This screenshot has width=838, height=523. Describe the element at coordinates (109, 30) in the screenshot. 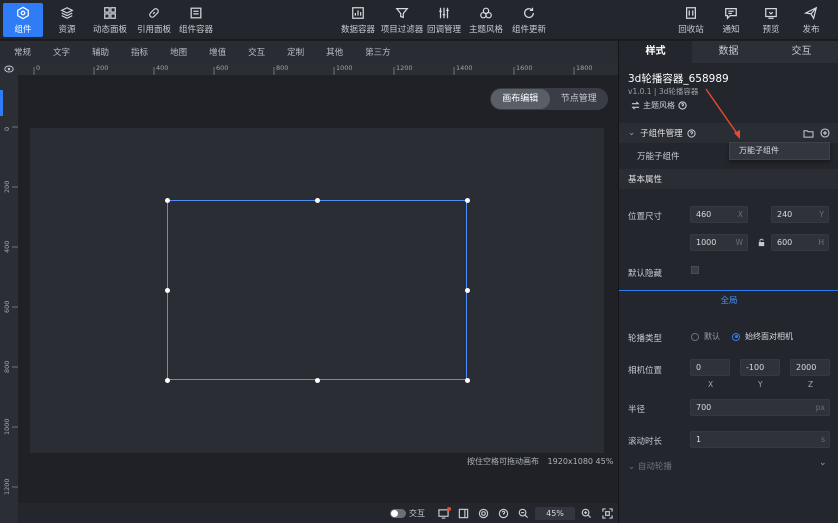

I see `toolbar-label: 动态面板` at that location.